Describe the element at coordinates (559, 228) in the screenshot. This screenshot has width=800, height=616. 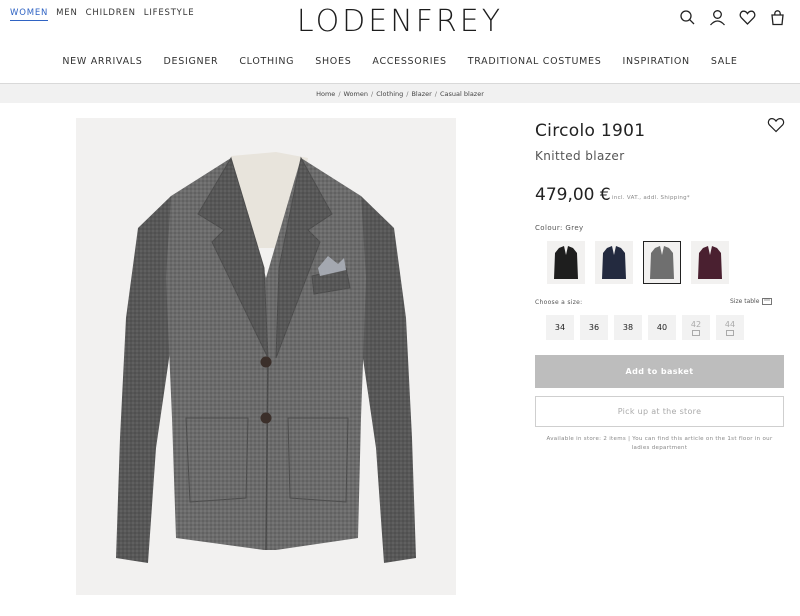
I see `colour-label: Colour: Grey` at that location.